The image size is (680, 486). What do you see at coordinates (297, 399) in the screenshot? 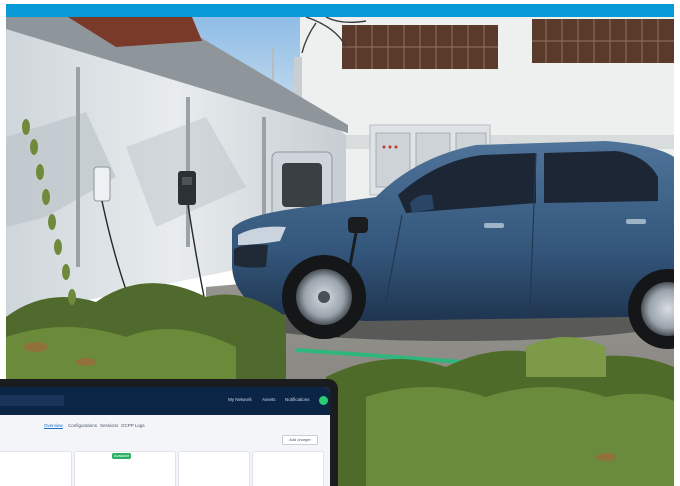
I see `nav-notifications: Notifications` at bounding box center [297, 399].